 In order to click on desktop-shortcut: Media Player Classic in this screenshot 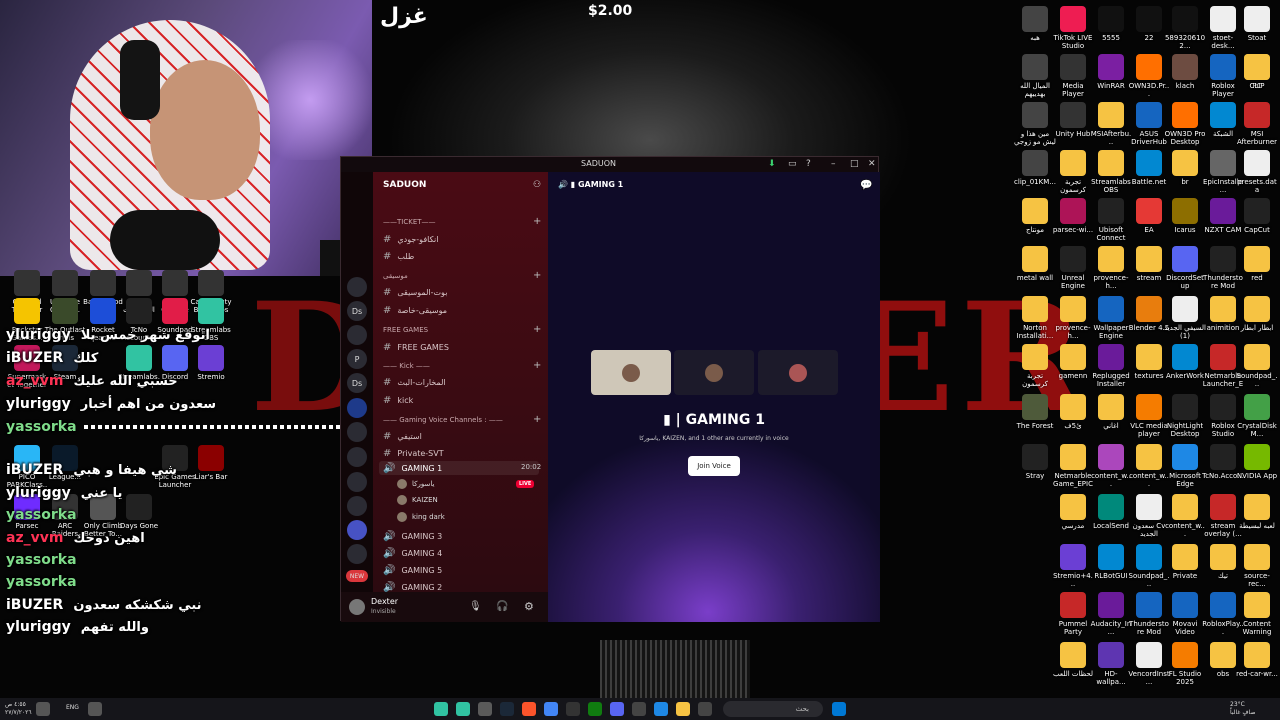, I will do `click(1073, 76)`.